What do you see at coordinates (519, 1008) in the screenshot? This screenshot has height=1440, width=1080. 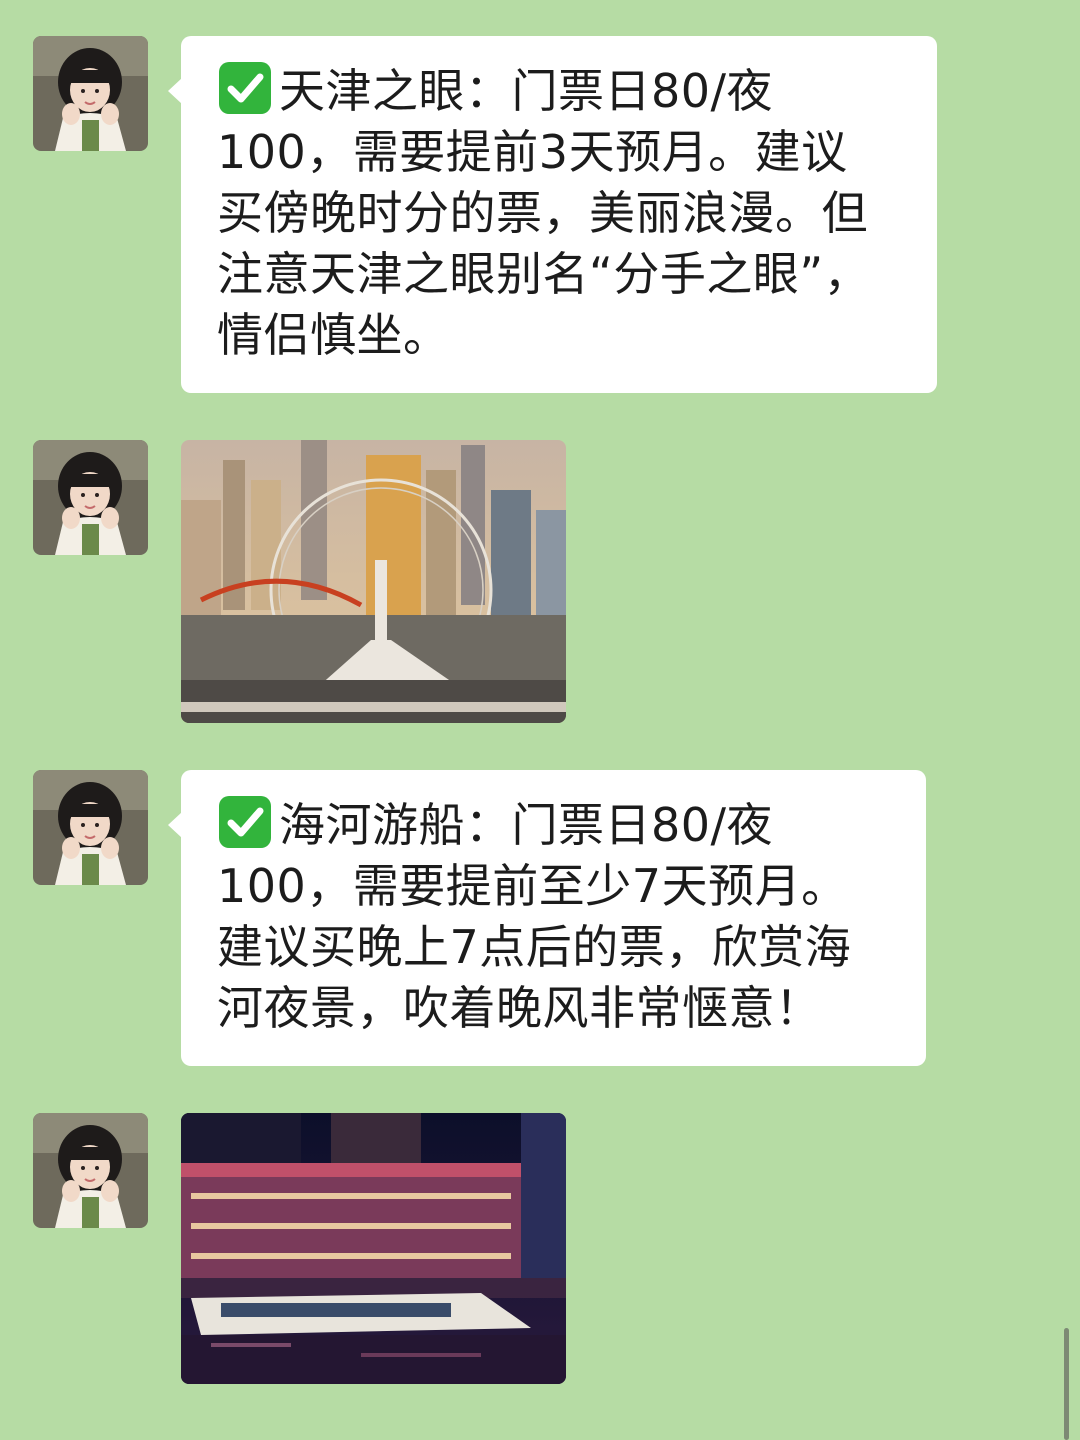 I see `message-line: 河夜景，吹着晚风非常惬意！` at bounding box center [519, 1008].